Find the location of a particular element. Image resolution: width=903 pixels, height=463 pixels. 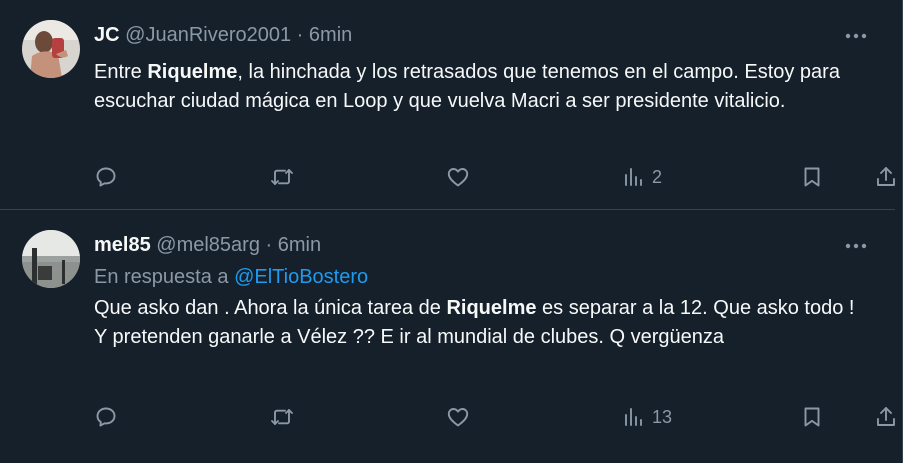

views-count: 2 is located at coordinates (657, 176).